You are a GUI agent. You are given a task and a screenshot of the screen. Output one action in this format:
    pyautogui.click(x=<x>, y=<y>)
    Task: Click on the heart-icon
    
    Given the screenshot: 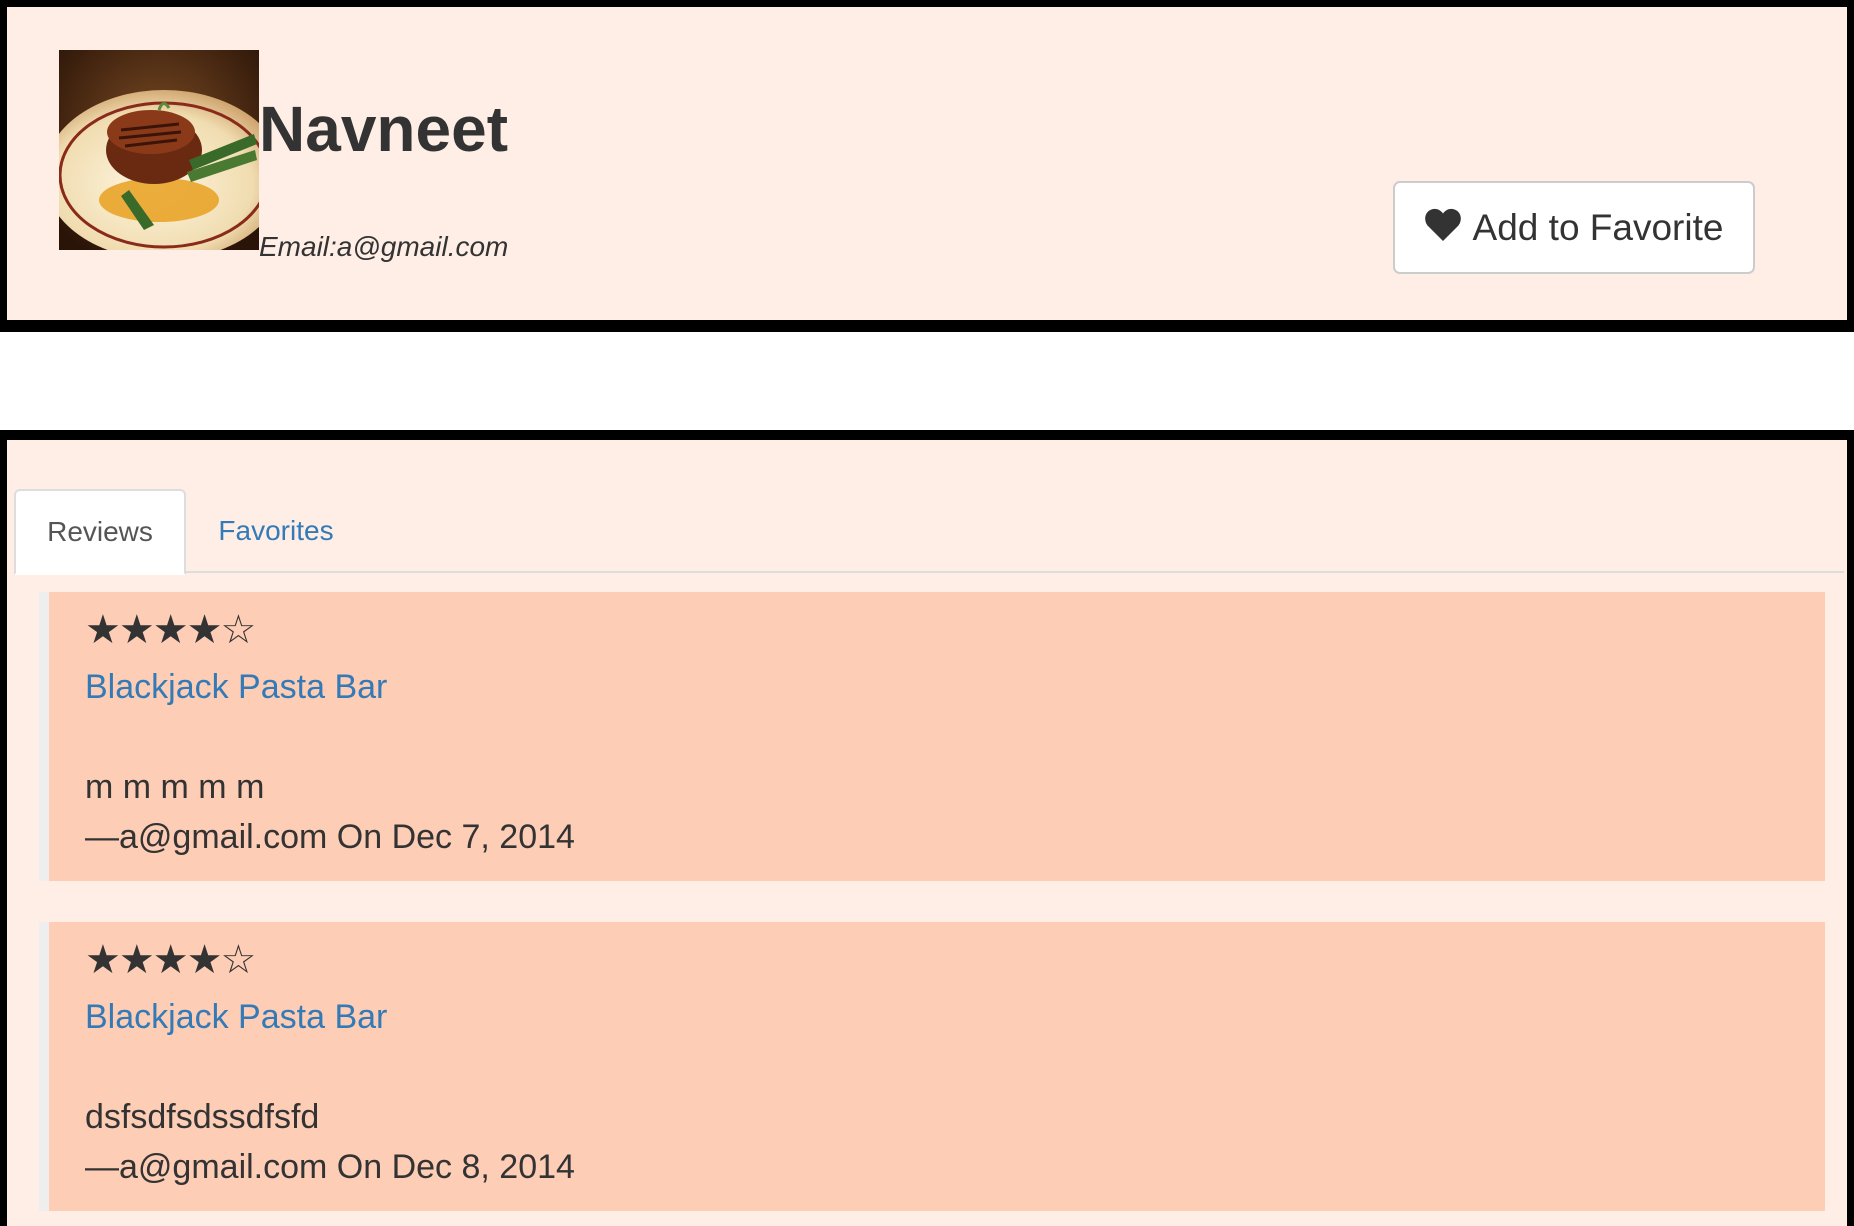 What is the action you would take?
    pyautogui.click(x=1442, y=225)
    